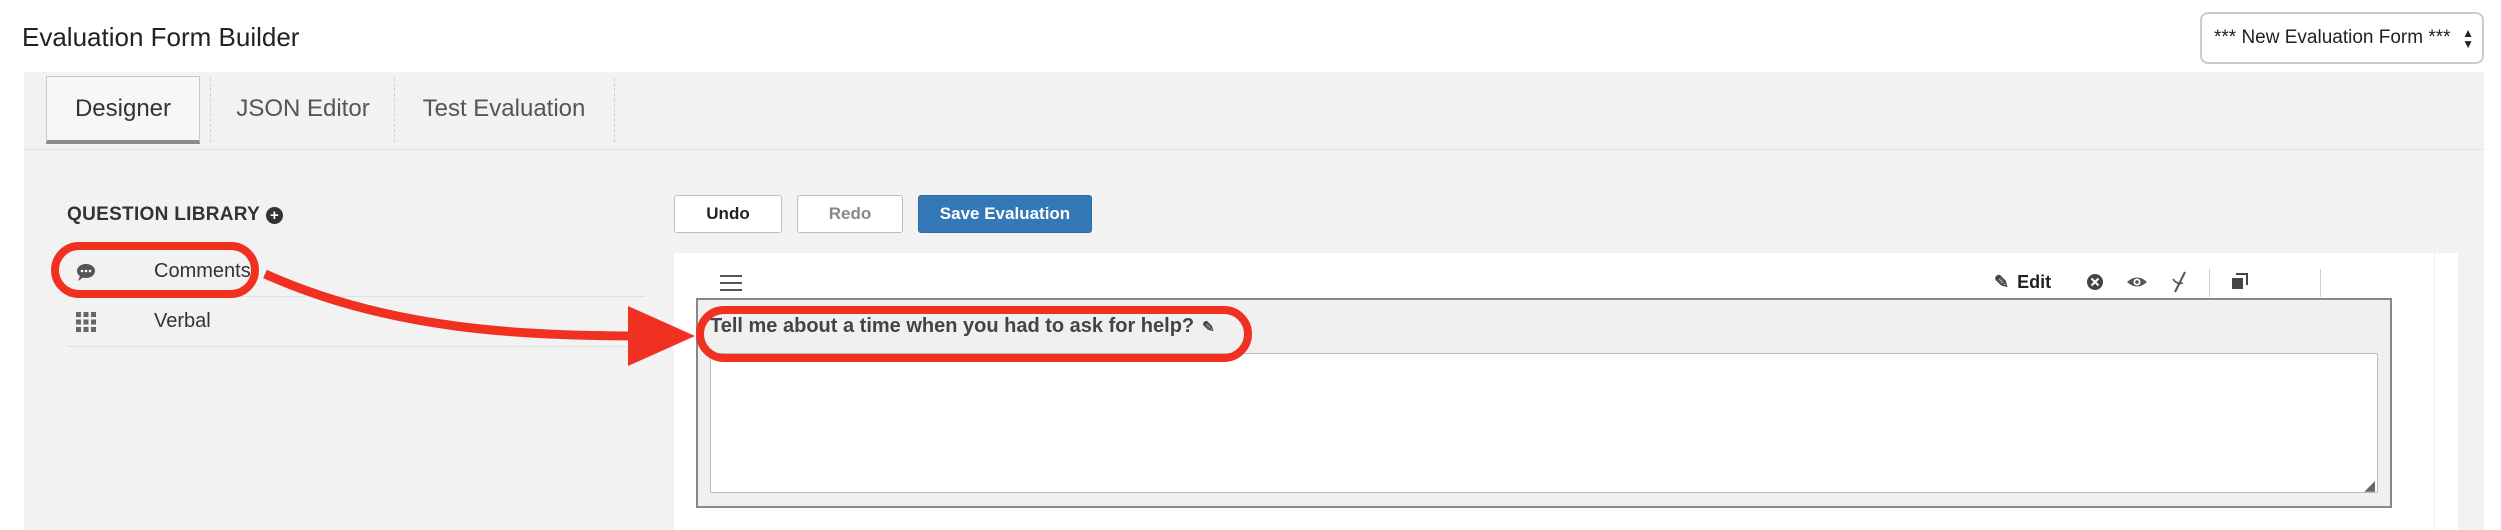 This screenshot has height=530, width=2501. What do you see at coordinates (356, 322) in the screenshot?
I see `library-item-verbal: Verbal` at bounding box center [356, 322].